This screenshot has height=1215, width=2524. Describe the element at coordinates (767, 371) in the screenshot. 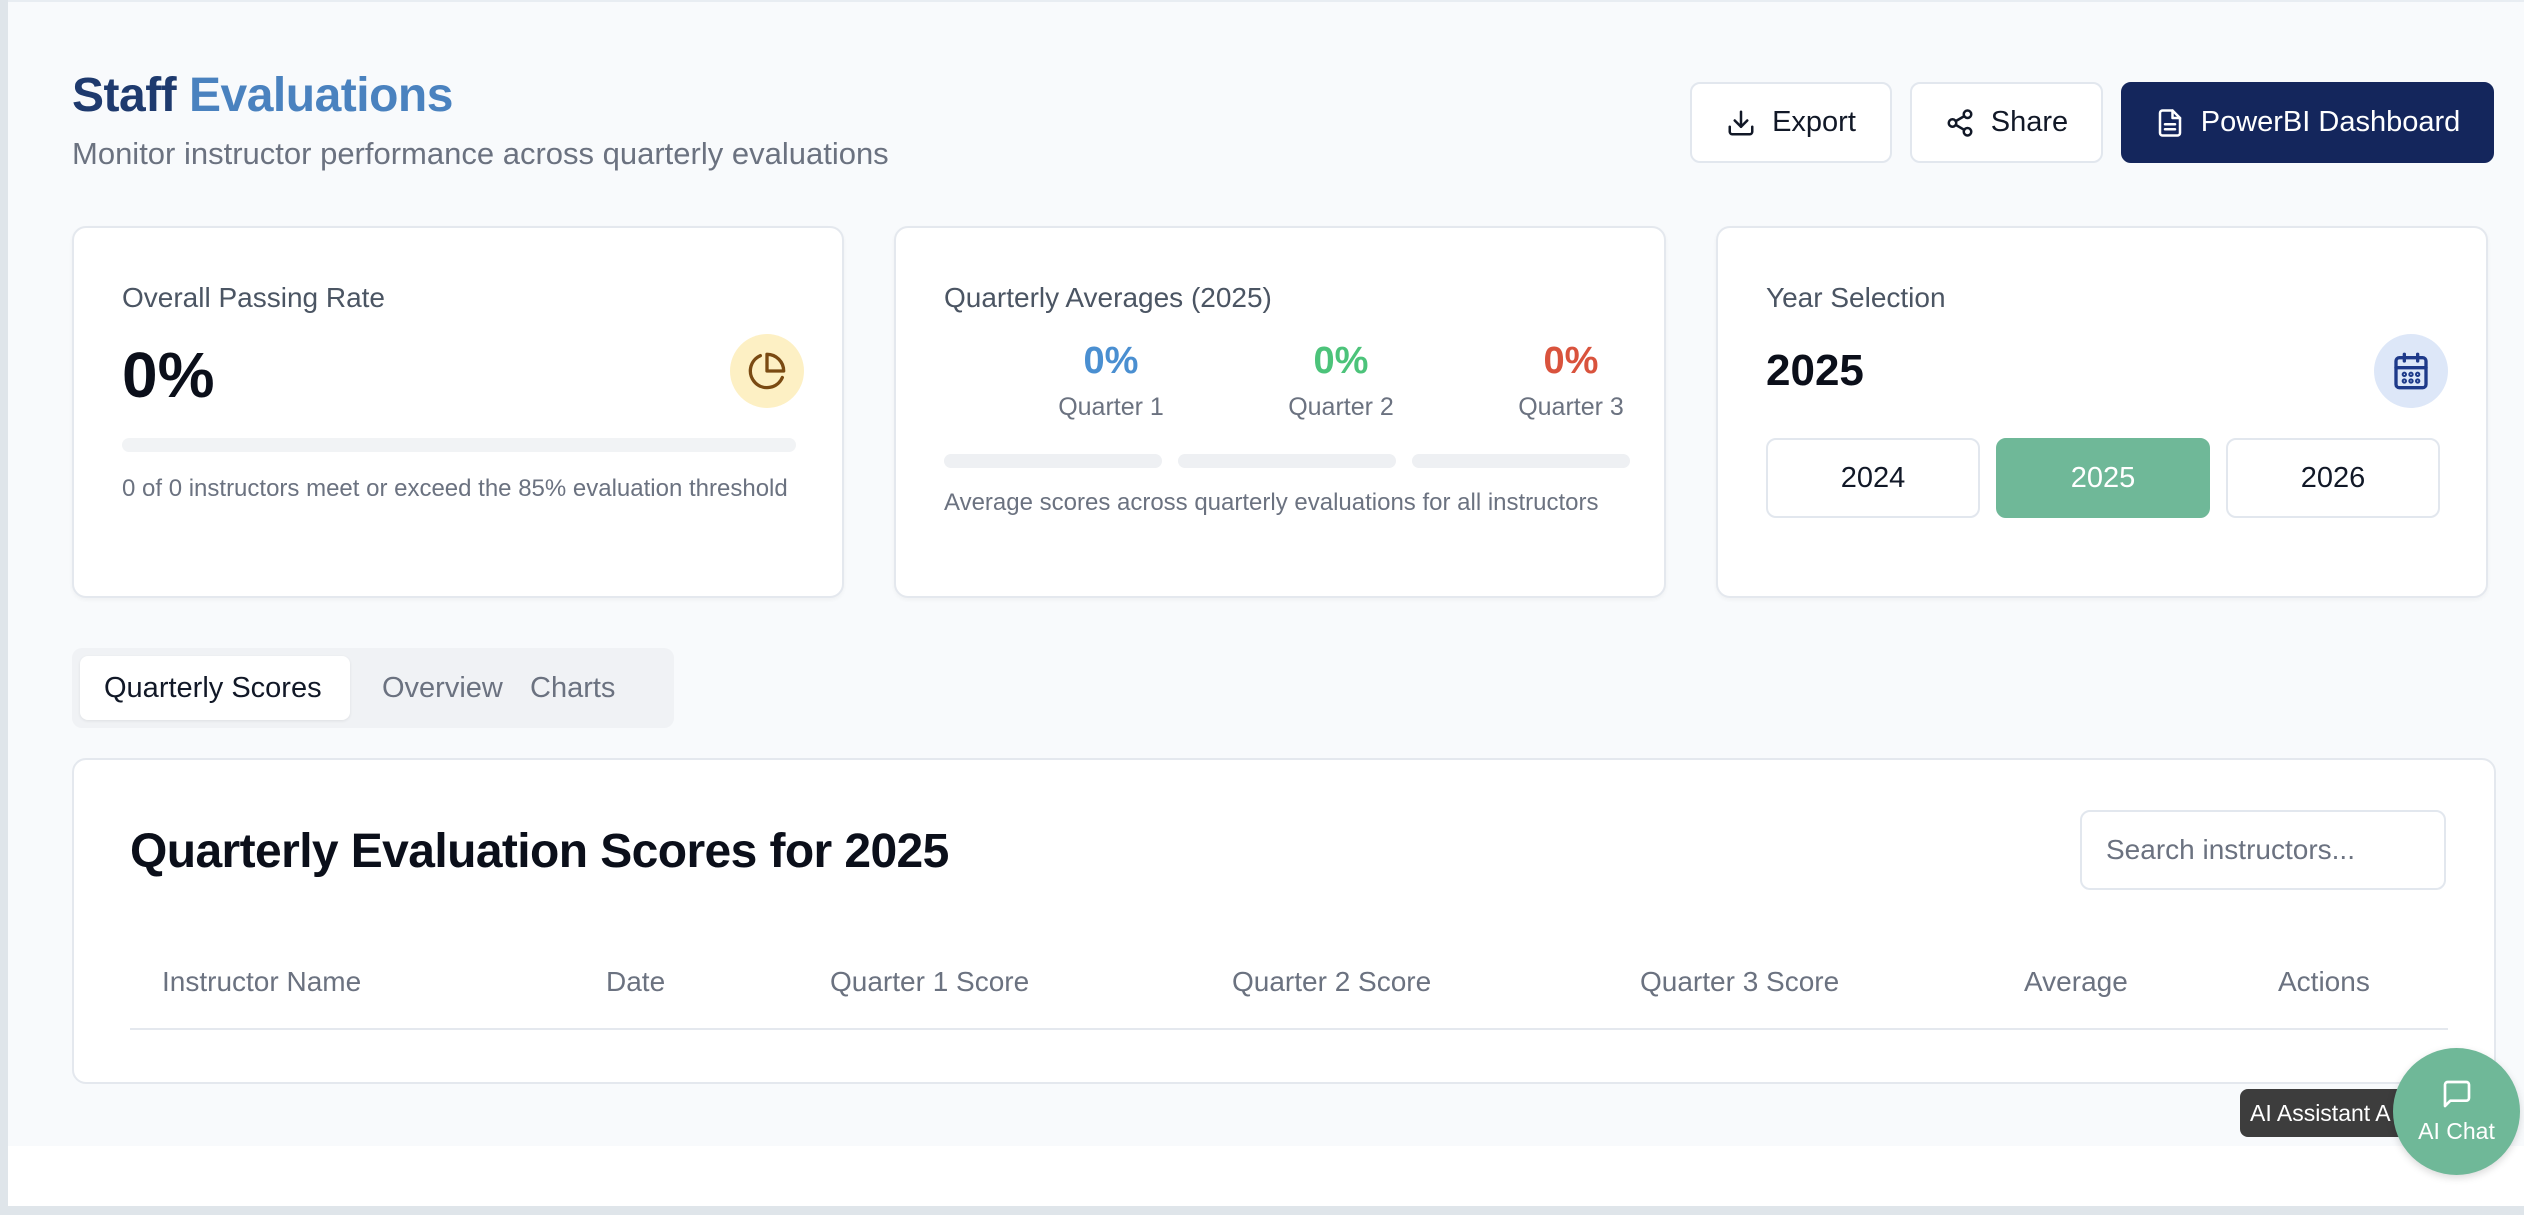

I see `pie-chart-icon` at that location.